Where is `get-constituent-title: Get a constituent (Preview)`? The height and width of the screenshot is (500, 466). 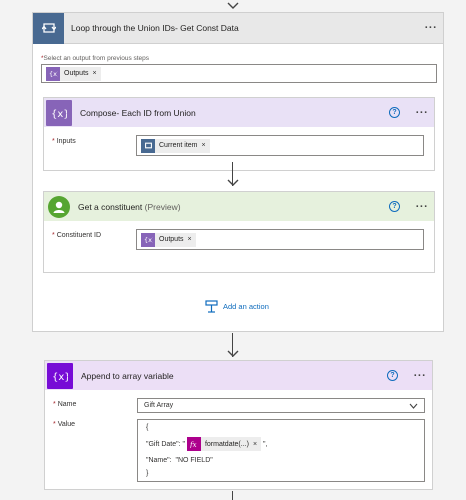 get-constituent-title: Get a constituent (Preview) is located at coordinates (129, 206).